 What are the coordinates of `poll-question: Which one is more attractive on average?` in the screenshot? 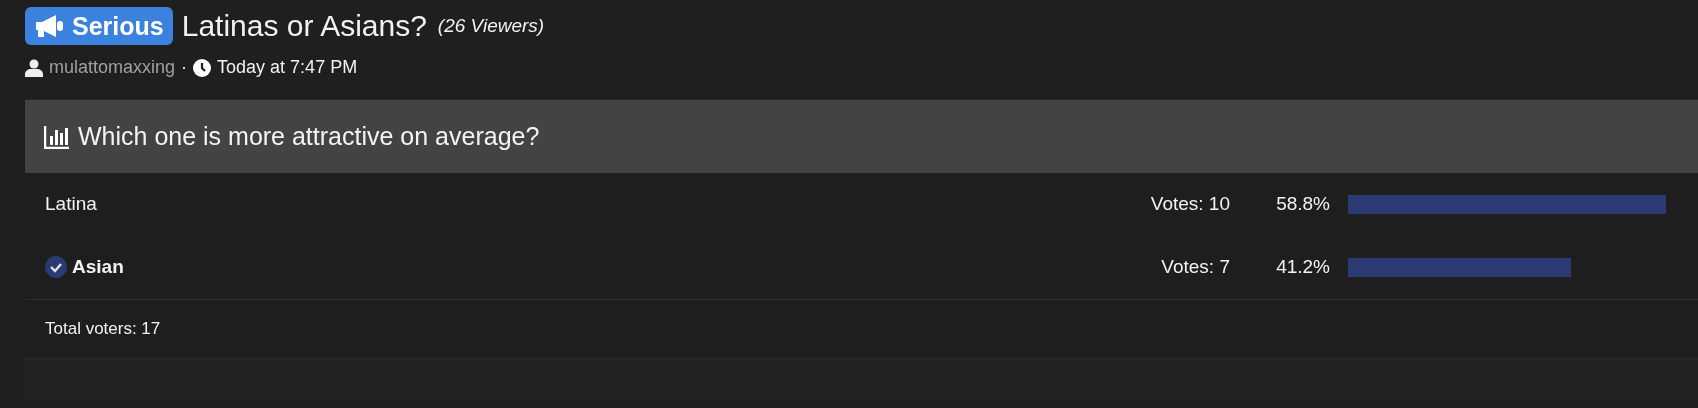 It's located at (309, 136).